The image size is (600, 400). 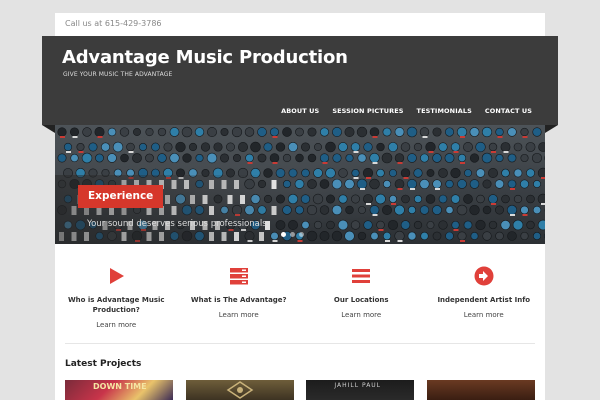 I want to click on project-thumb-1: DOWN TIME, so click(x=119, y=390).